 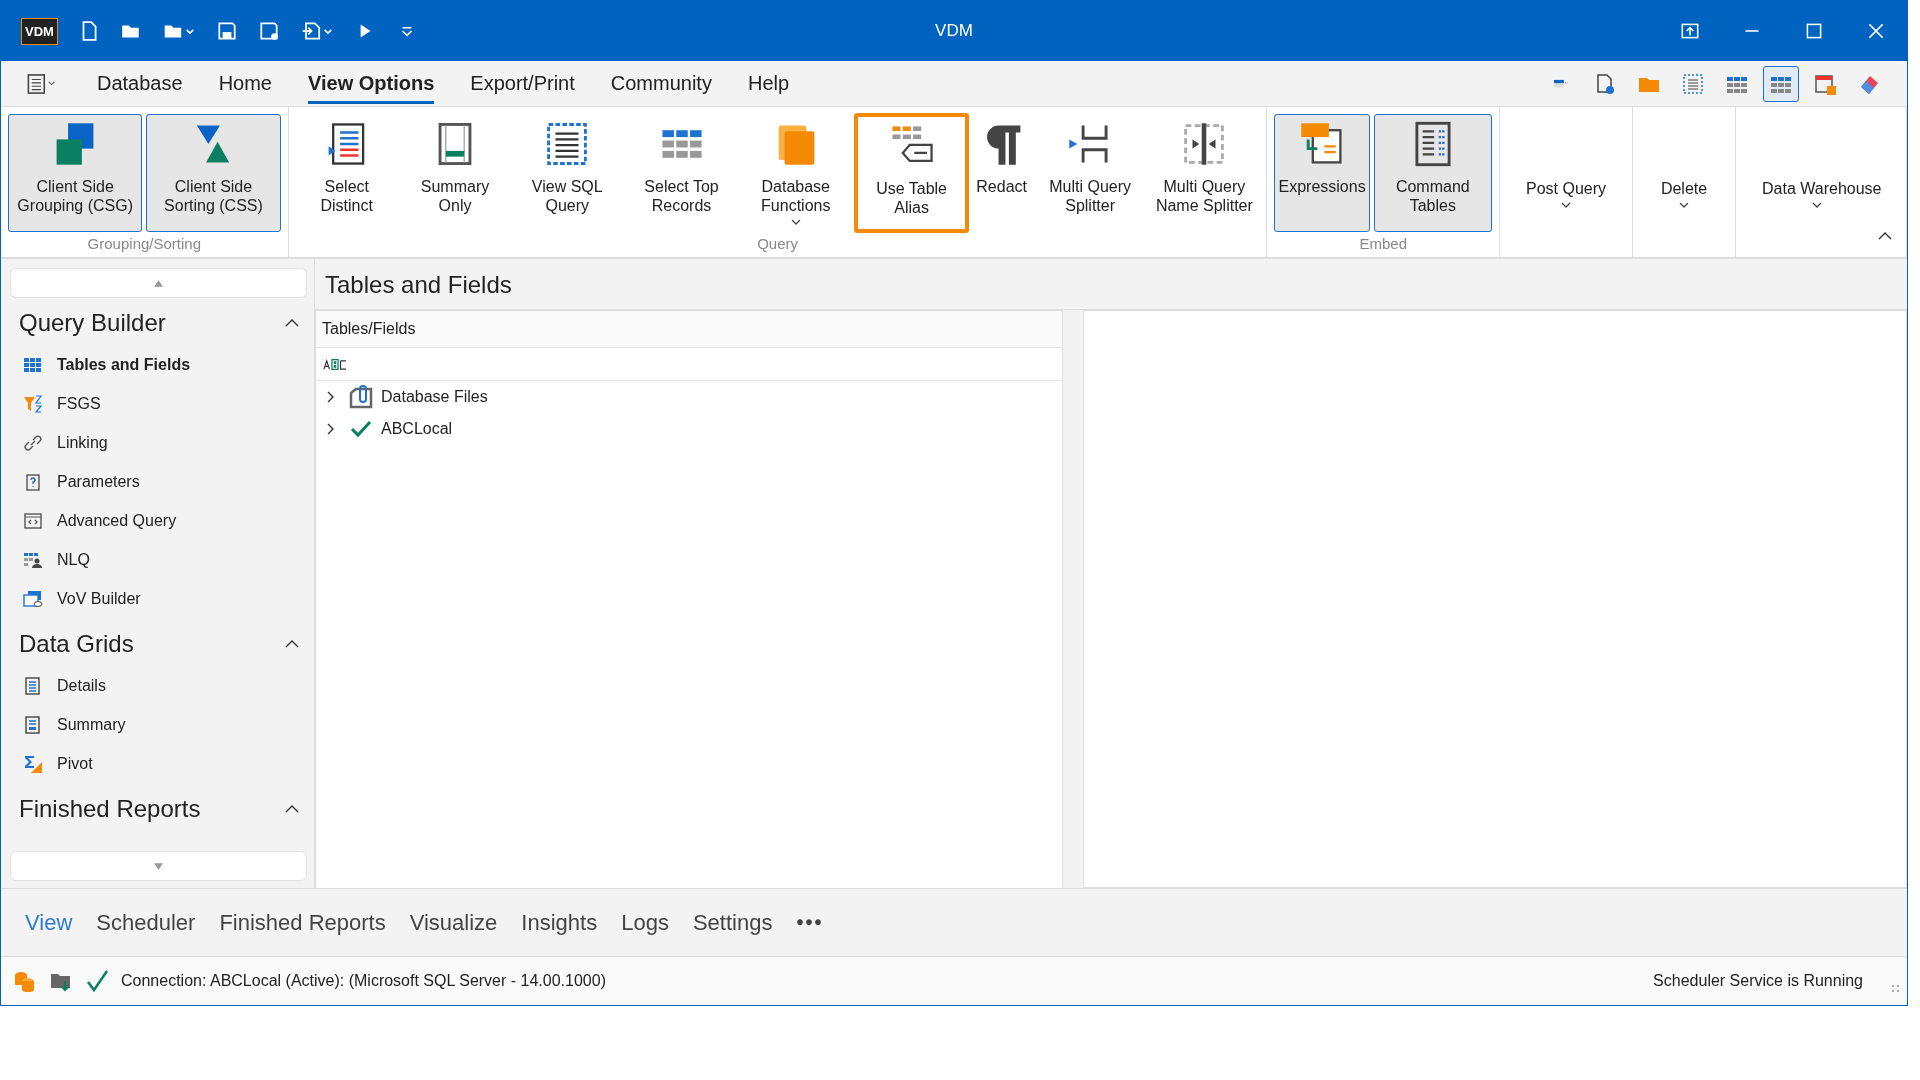 I want to click on ribbon-button: View SQL Query, so click(x=567, y=173).